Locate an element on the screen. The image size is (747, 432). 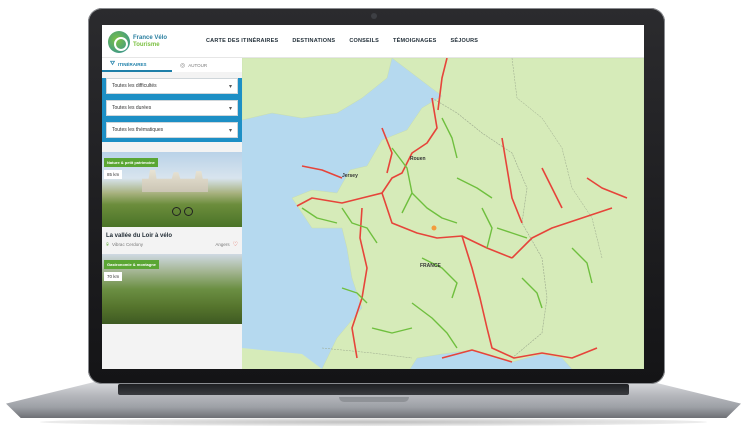
route-card-image: Gastronomie & montagne 70 km is located at coordinates (172, 289).